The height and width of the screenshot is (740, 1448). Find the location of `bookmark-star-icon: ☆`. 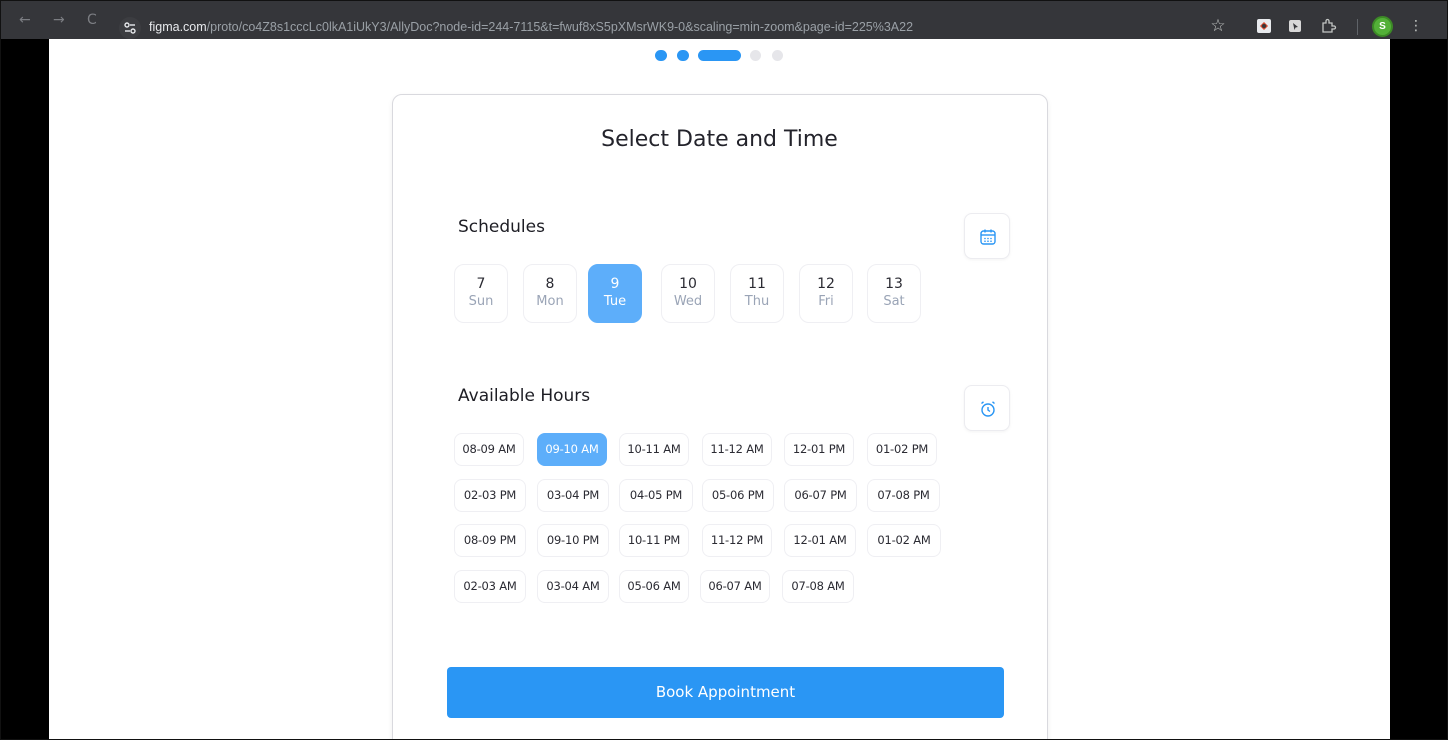

bookmark-star-icon: ☆ is located at coordinates (1218, 26).